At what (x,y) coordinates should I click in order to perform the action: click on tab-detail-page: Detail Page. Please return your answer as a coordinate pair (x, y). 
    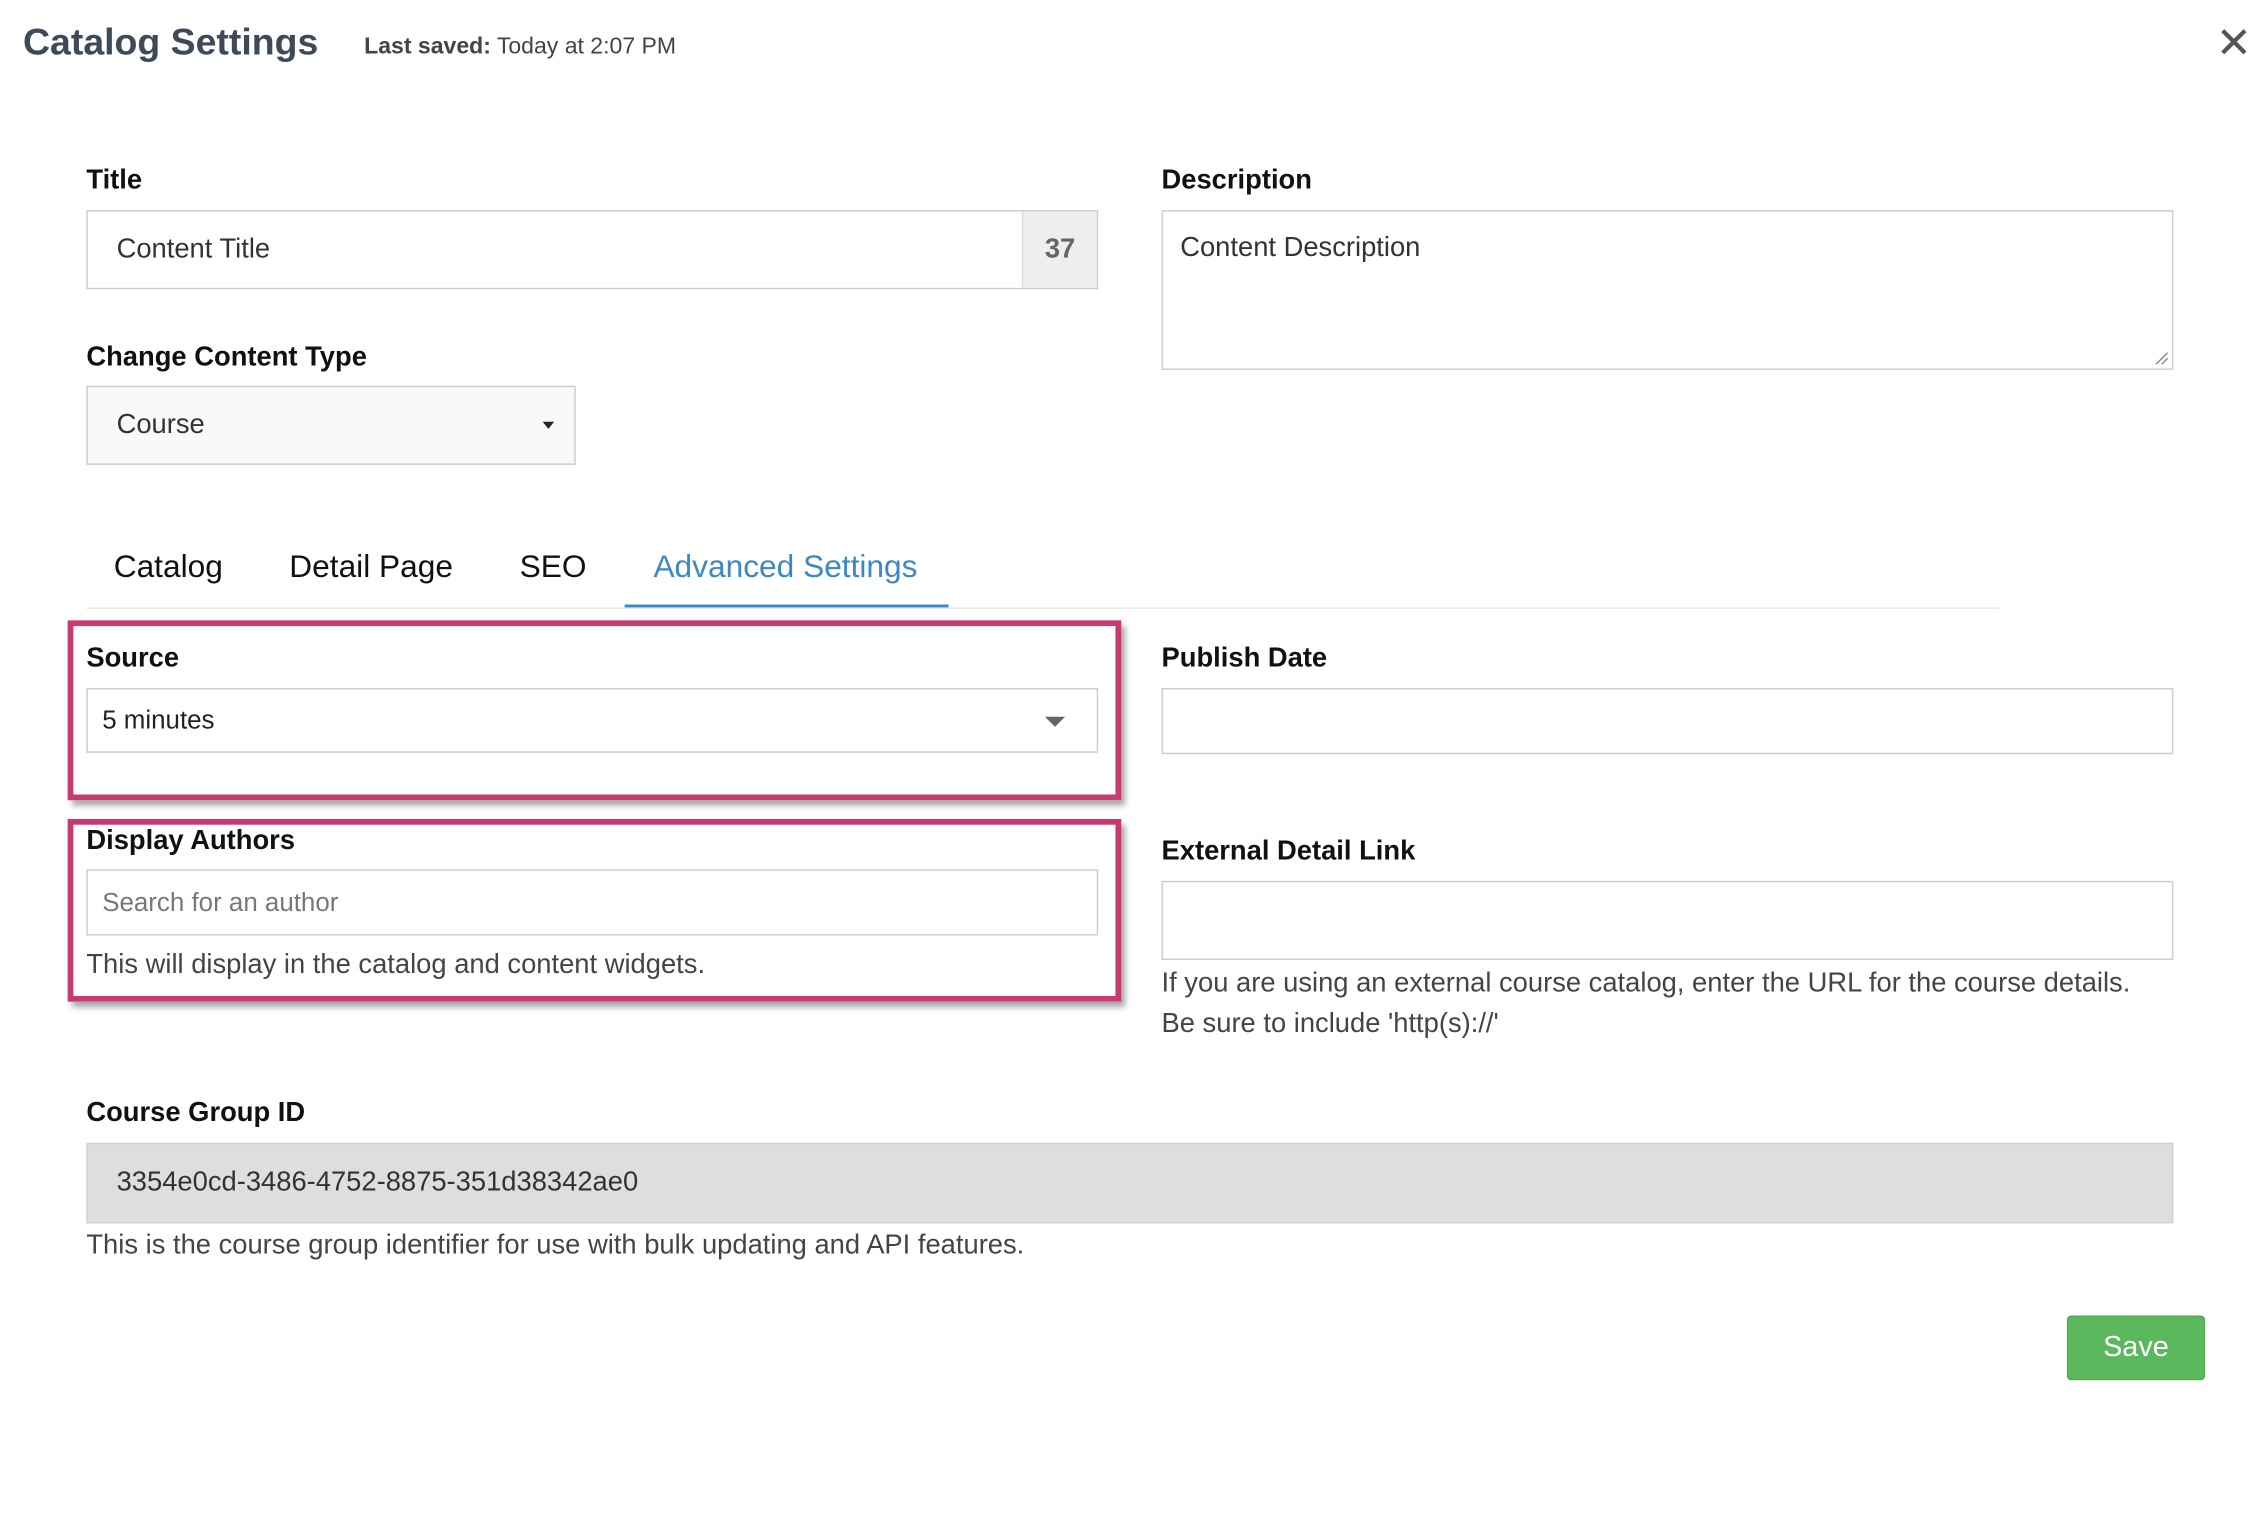
    Looking at the image, I should click on (371, 566).